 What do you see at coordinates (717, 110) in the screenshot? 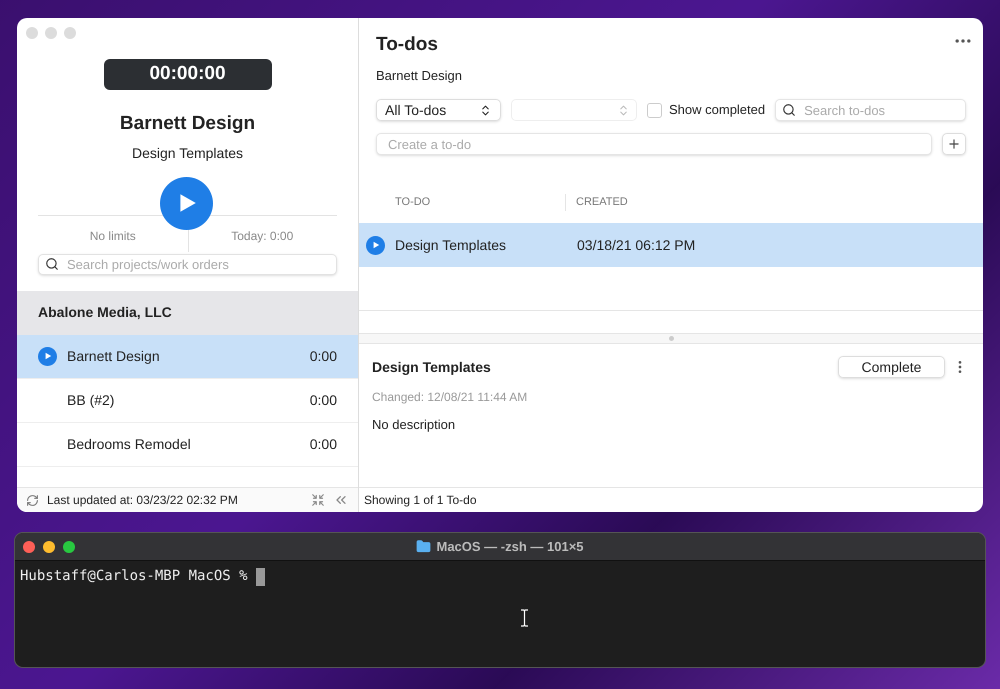
I see `checkbox-label: Show completed` at bounding box center [717, 110].